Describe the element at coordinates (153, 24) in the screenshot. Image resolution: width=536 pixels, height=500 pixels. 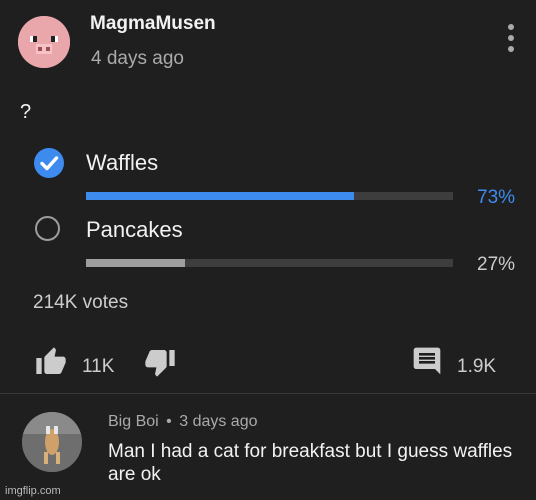
I see `post-author: MagmaMusen` at that location.